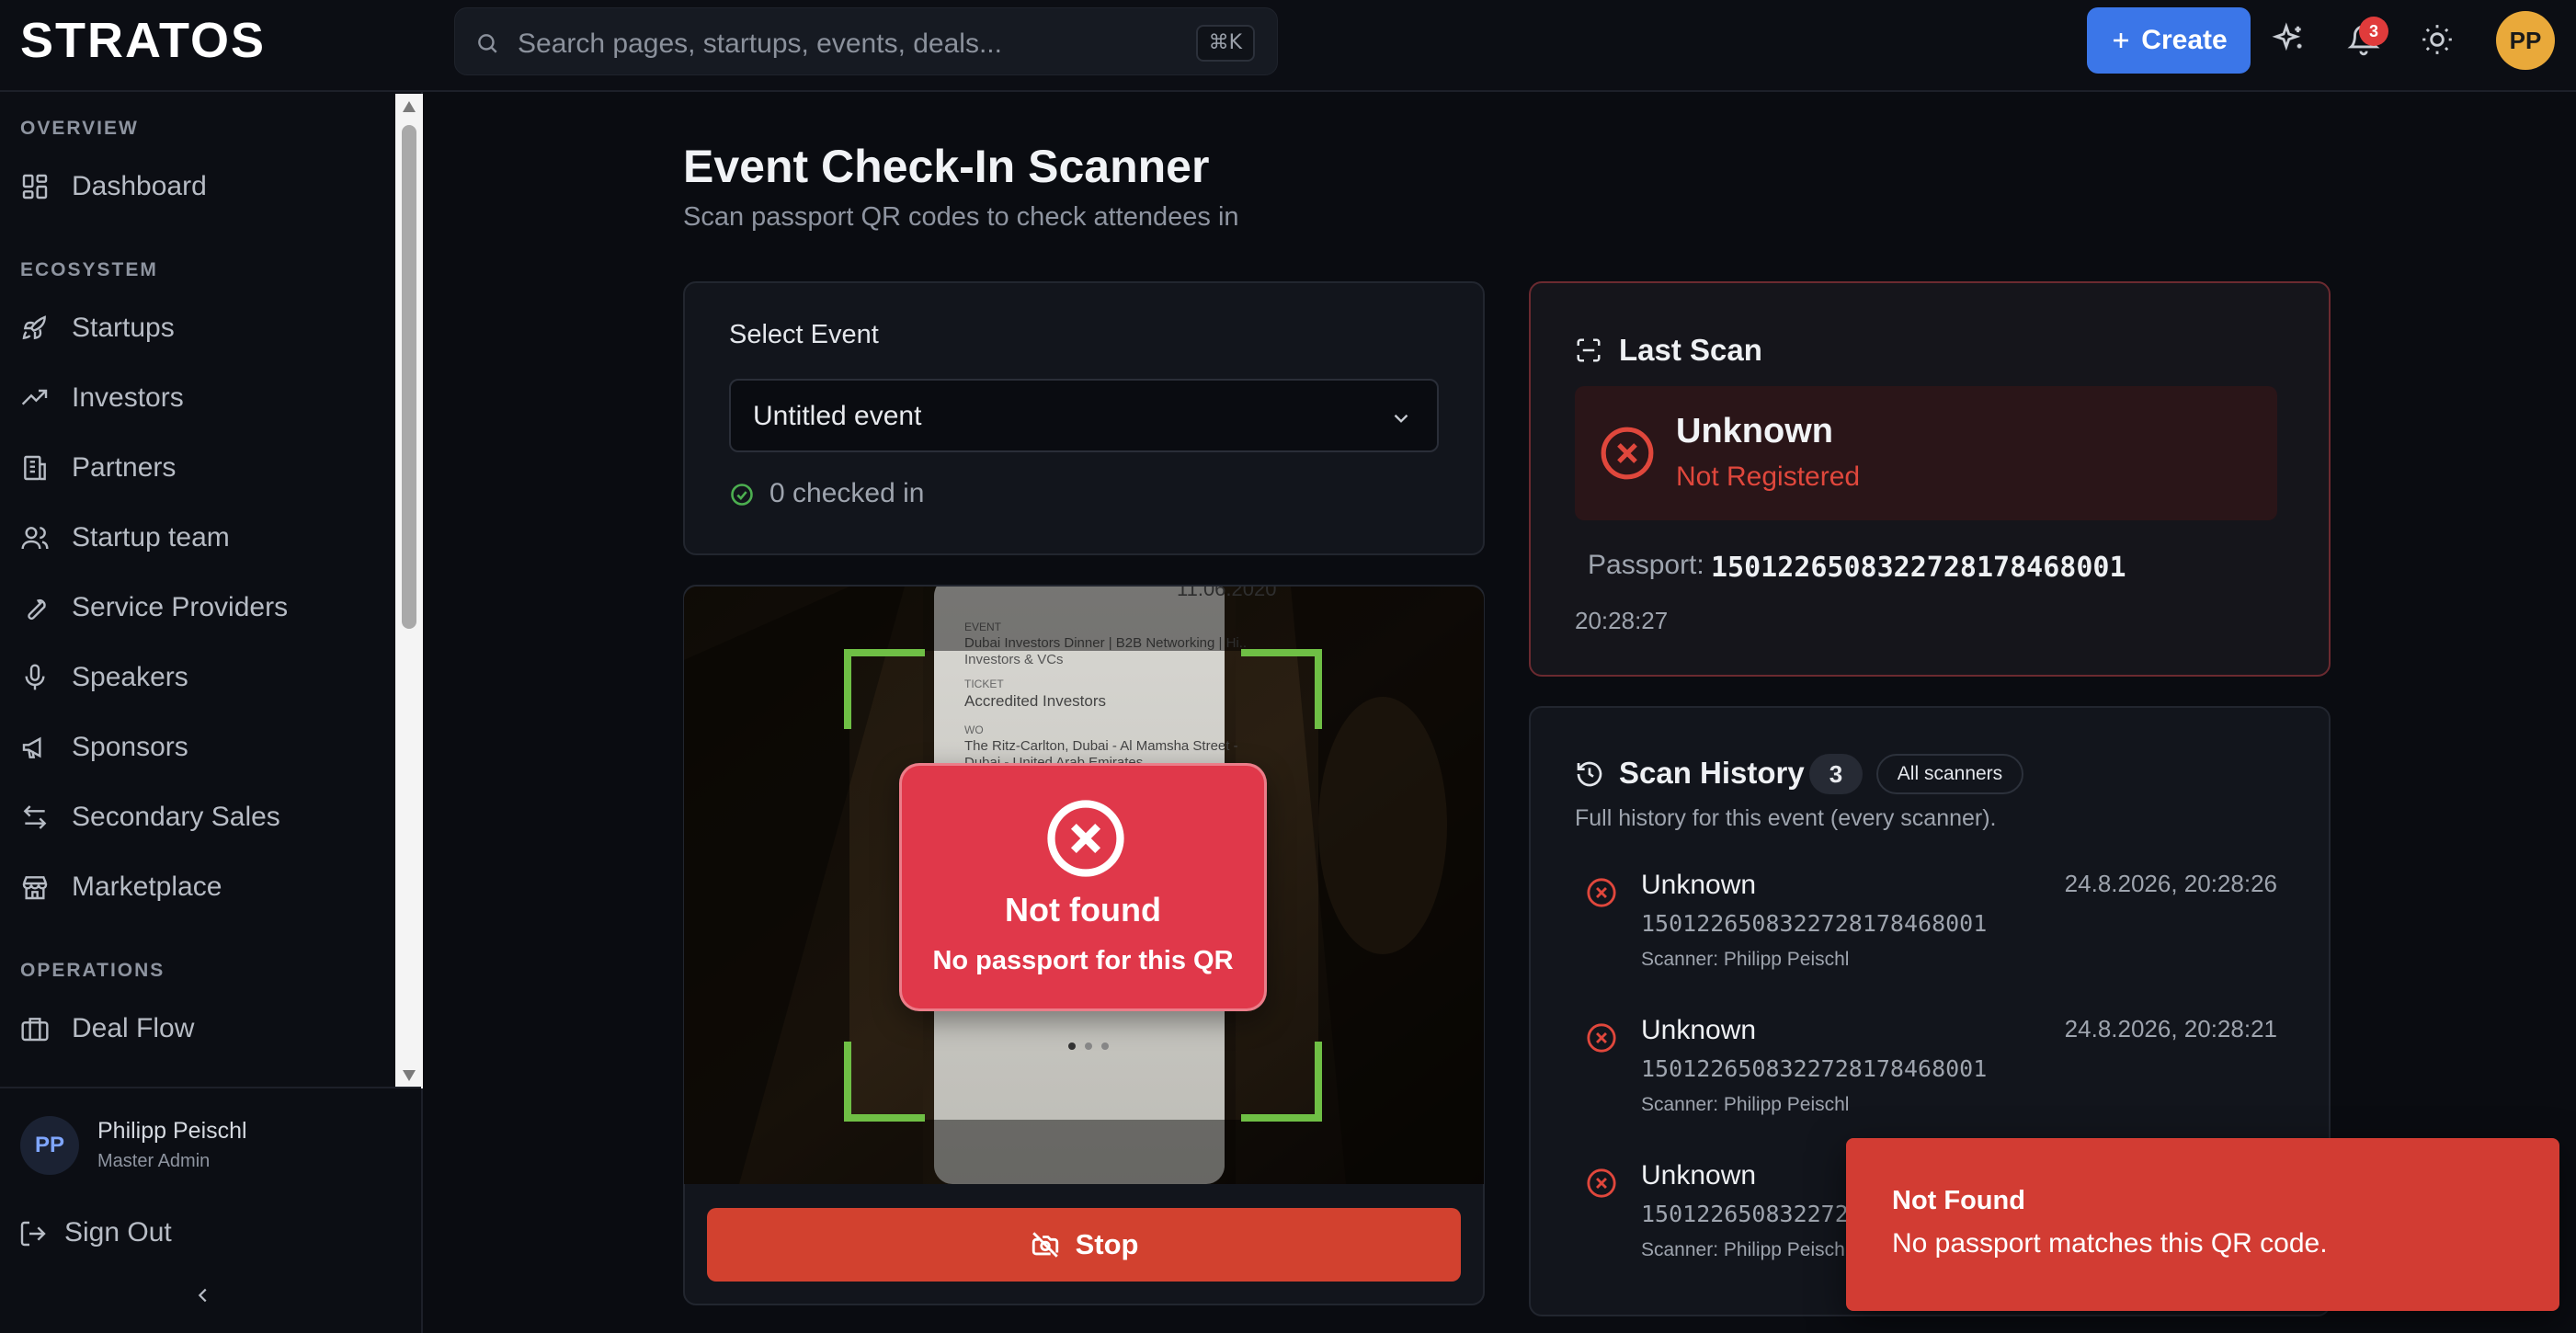  What do you see at coordinates (2438, 40) in the screenshot?
I see `sun-icon` at bounding box center [2438, 40].